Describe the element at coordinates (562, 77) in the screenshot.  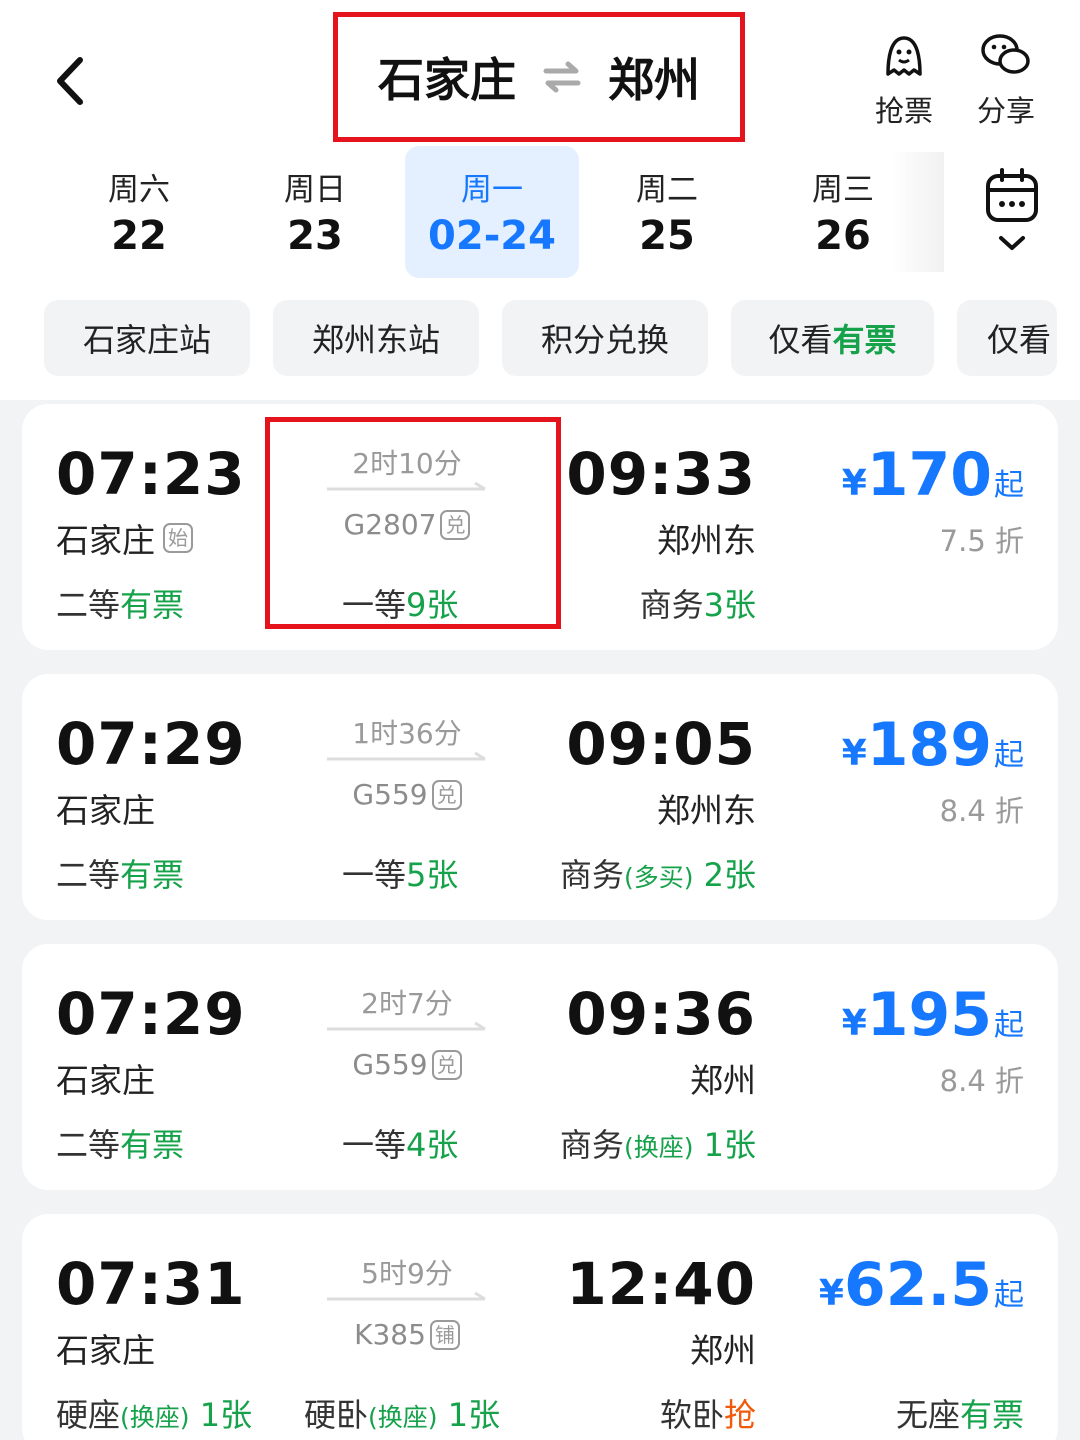
I see `swap-icon` at that location.